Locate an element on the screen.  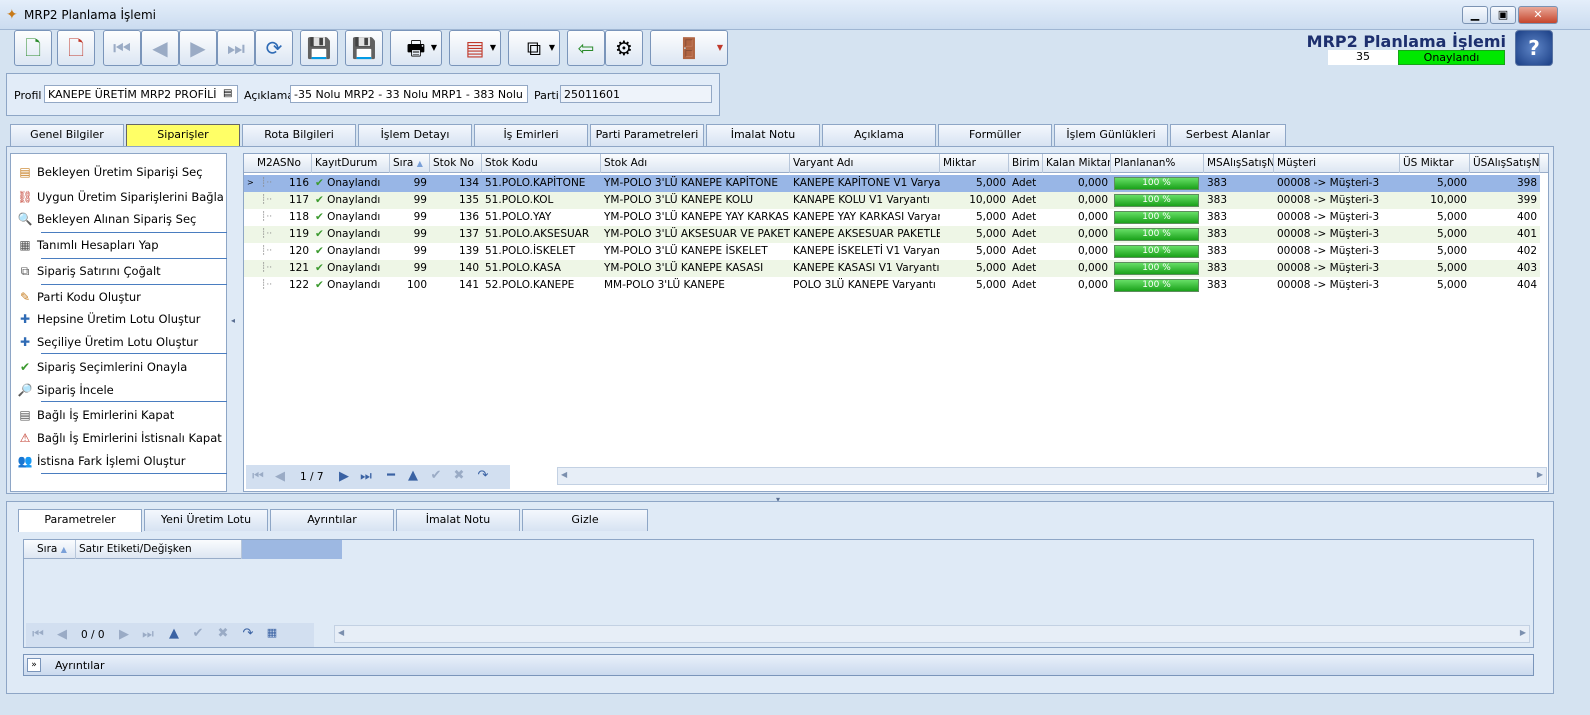
save-cancel-button: 💾 is located at coordinates (364, 48).